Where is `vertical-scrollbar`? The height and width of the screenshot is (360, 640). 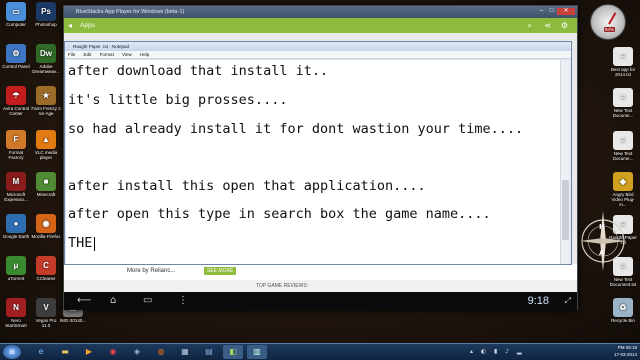
vertical-scrollbar is located at coordinates (565, 162).